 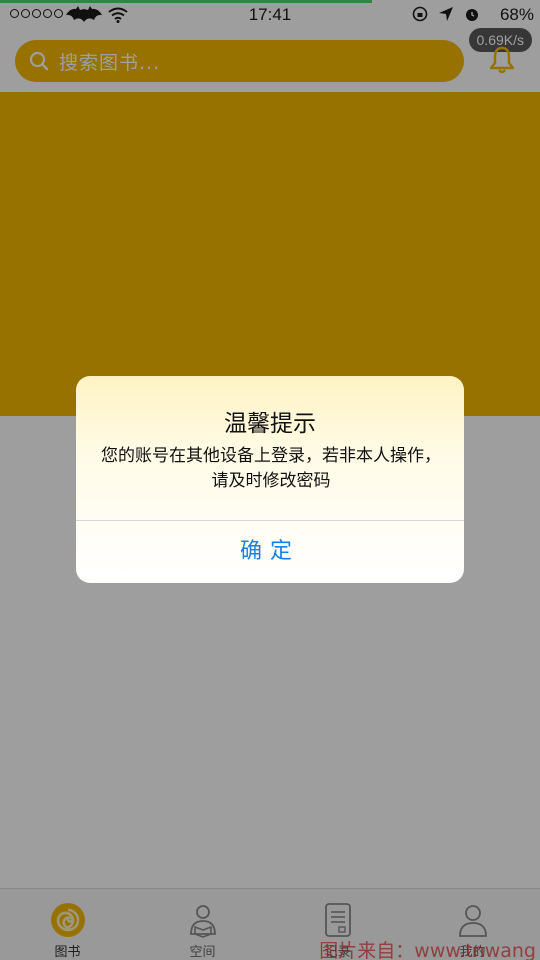 I want to click on confirm-button: 确定, so click(x=270, y=552).